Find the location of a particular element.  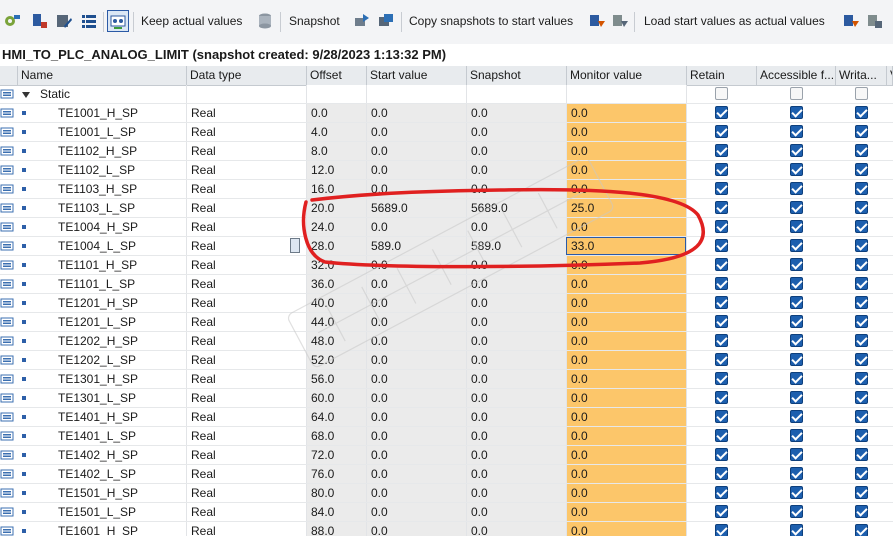

tag-start-value: 5689.0 is located at coordinates (417, 208).